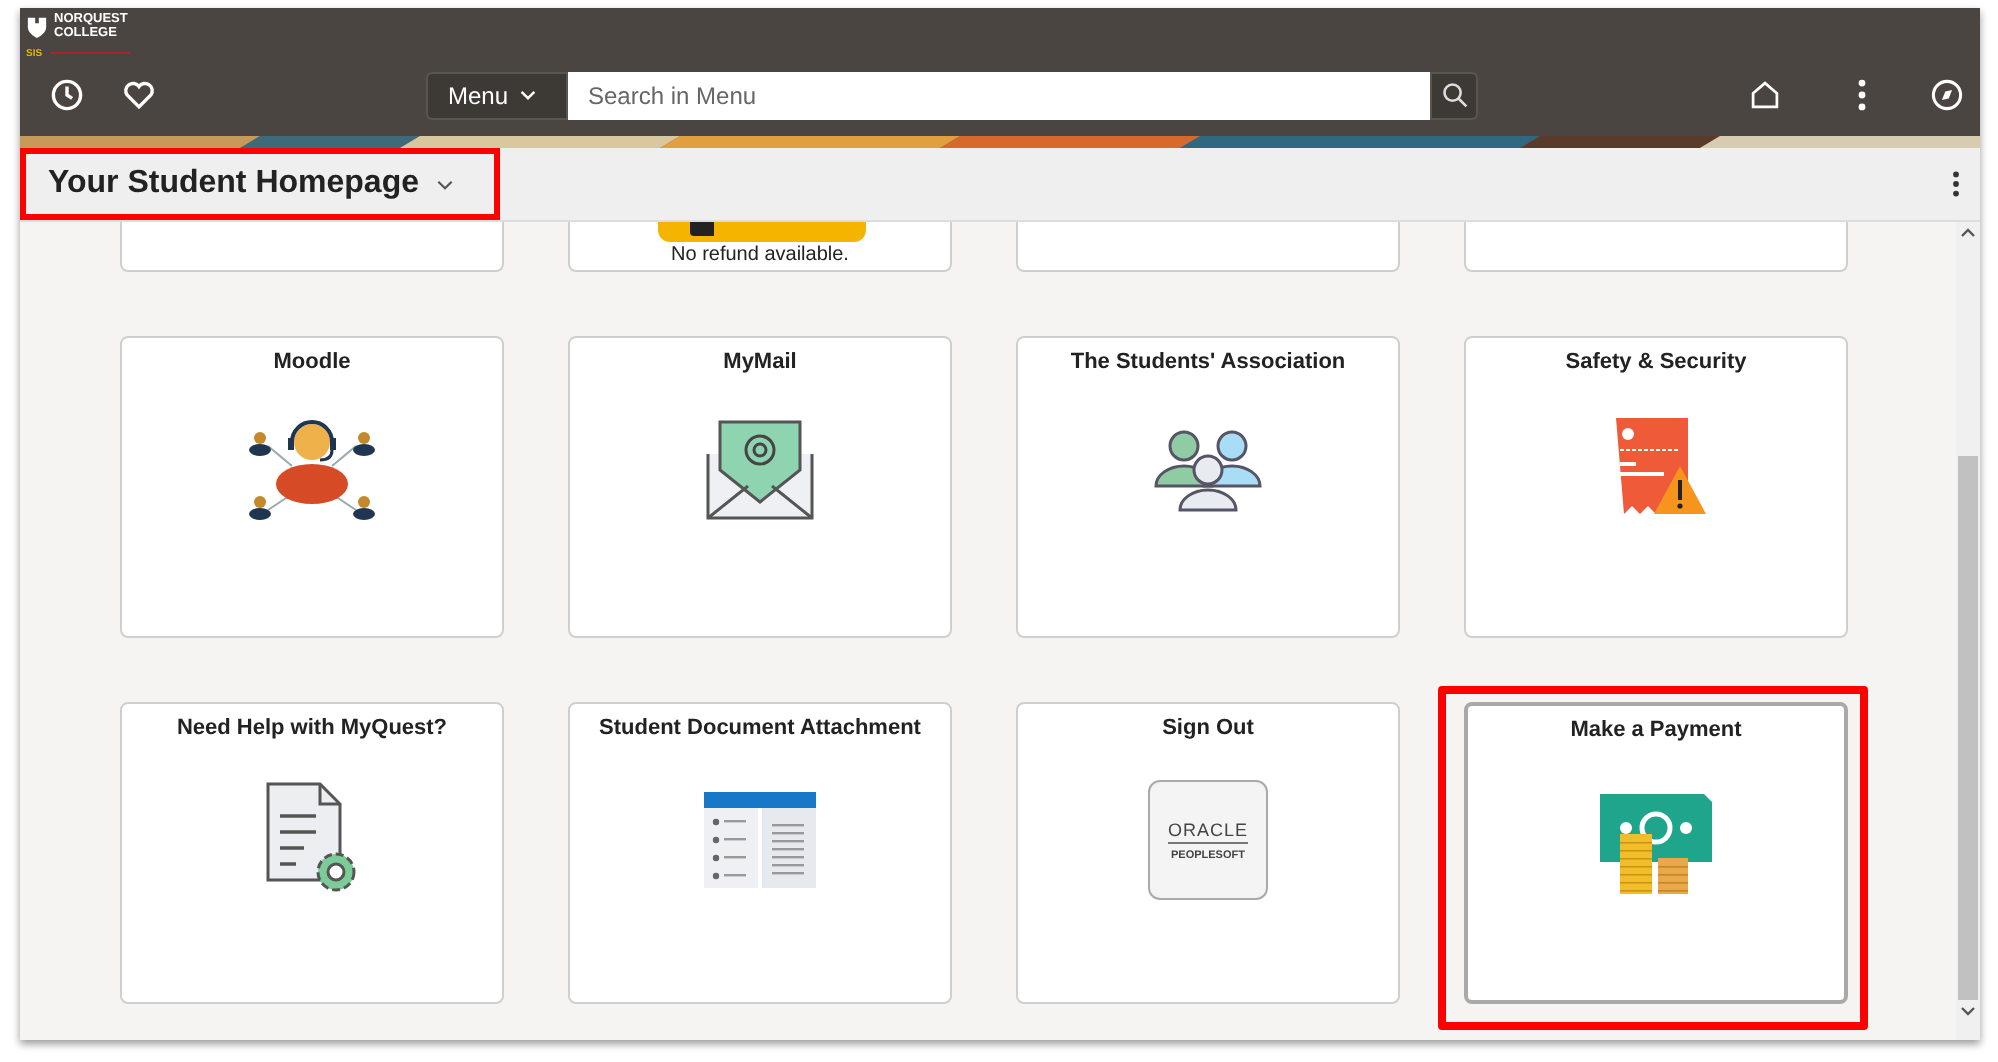 The image size is (1998, 1062). I want to click on scroll-down-icon, so click(1968, 1011).